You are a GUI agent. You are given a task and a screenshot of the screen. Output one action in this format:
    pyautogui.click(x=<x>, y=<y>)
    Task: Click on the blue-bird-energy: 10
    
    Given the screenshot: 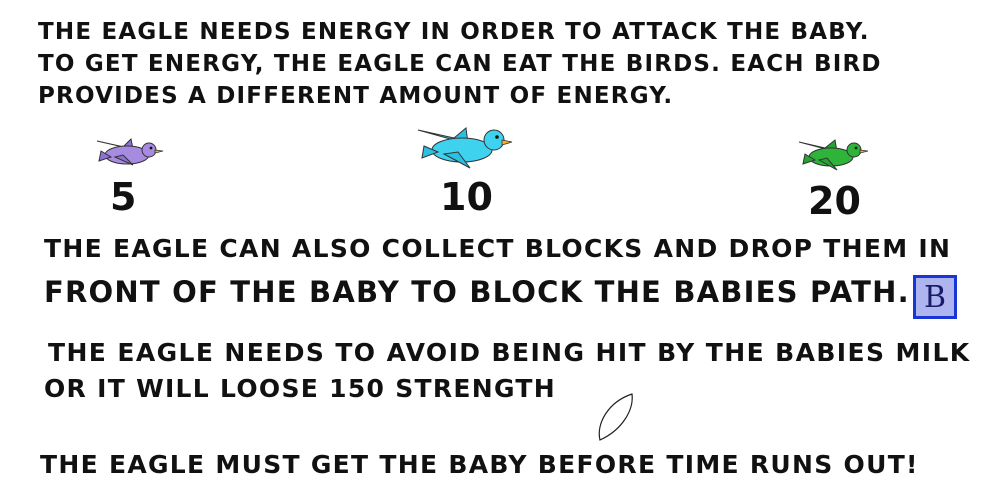 What is the action you would take?
    pyautogui.click(x=466, y=197)
    